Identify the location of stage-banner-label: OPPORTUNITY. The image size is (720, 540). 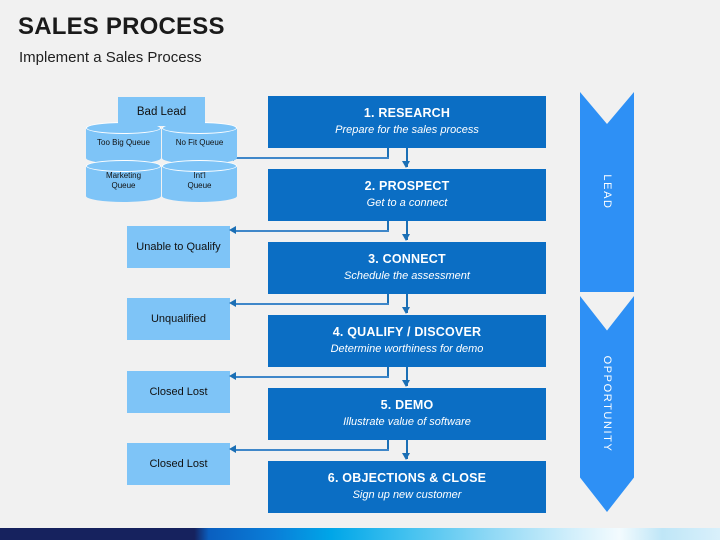
(607, 404).